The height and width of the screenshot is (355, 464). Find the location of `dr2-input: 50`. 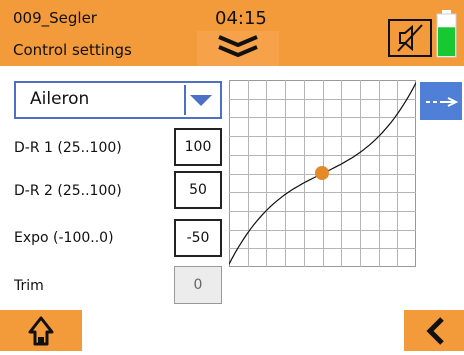

dr2-input: 50 is located at coordinates (198, 190).